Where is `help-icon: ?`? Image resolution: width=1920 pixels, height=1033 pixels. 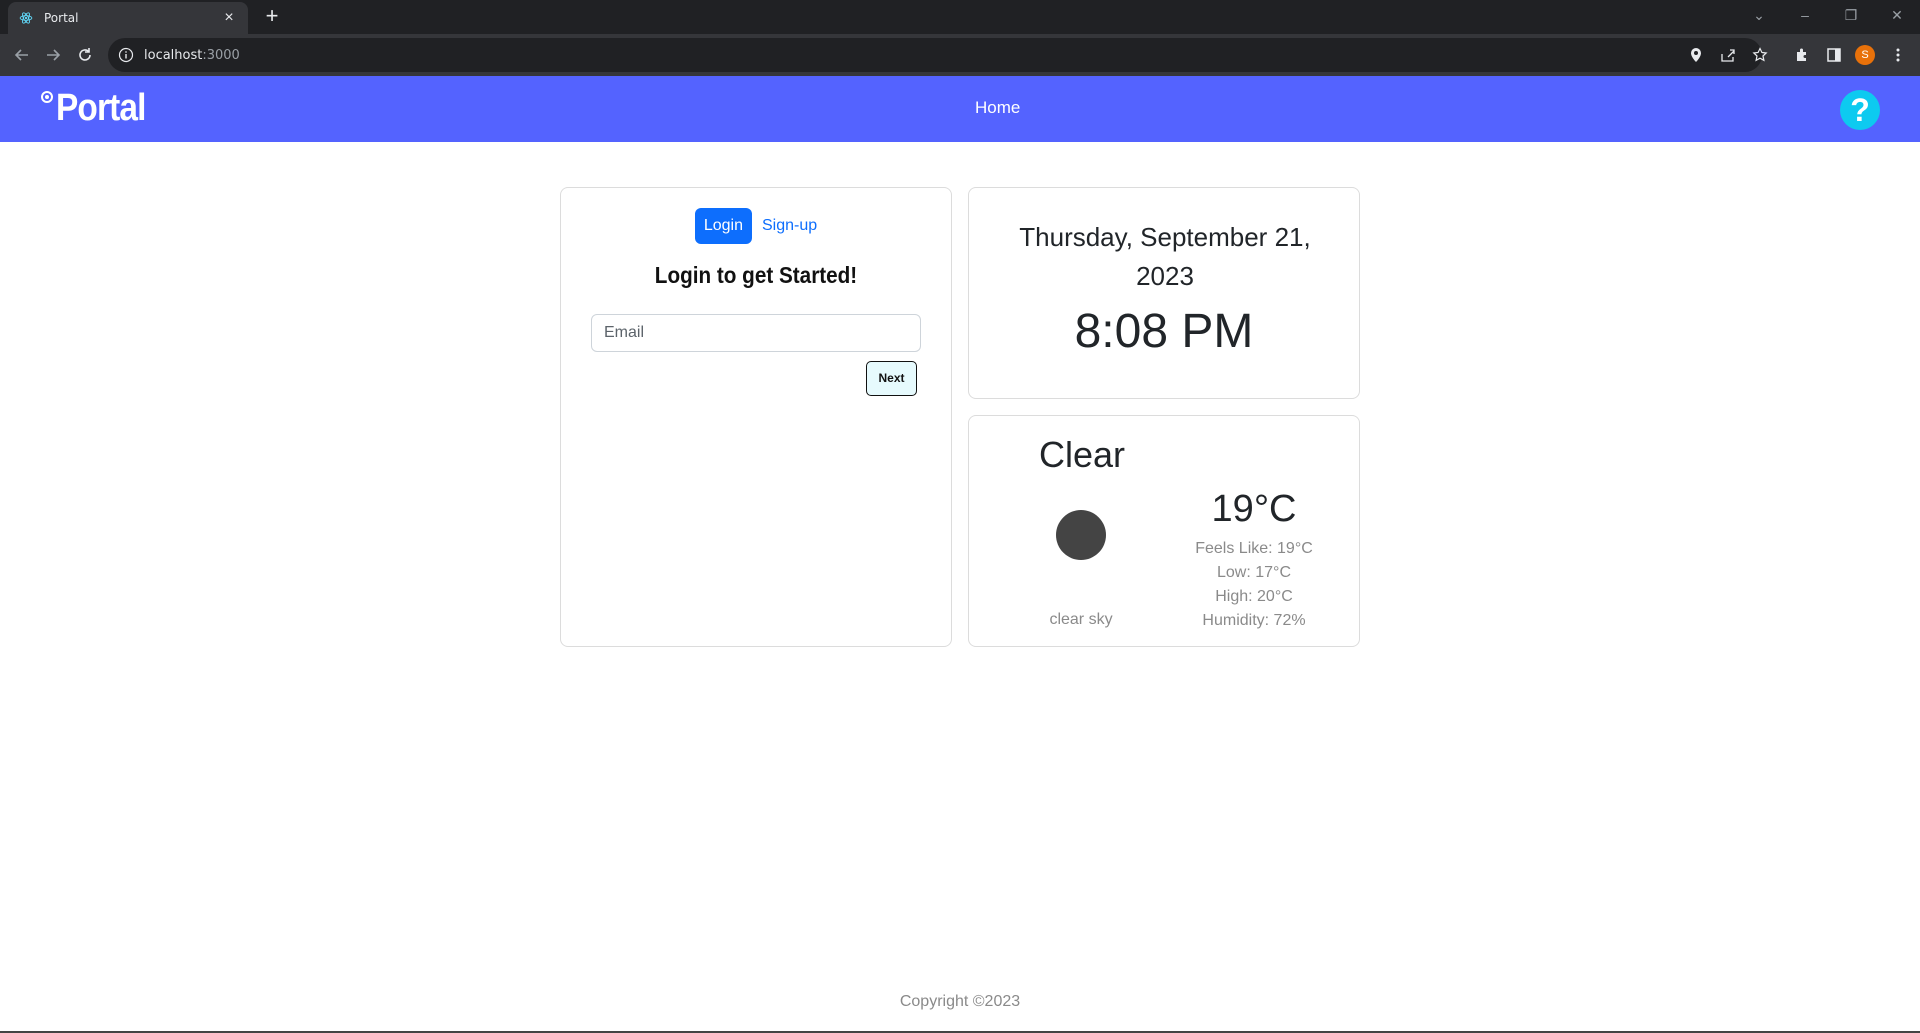 help-icon: ? is located at coordinates (1860, 110).